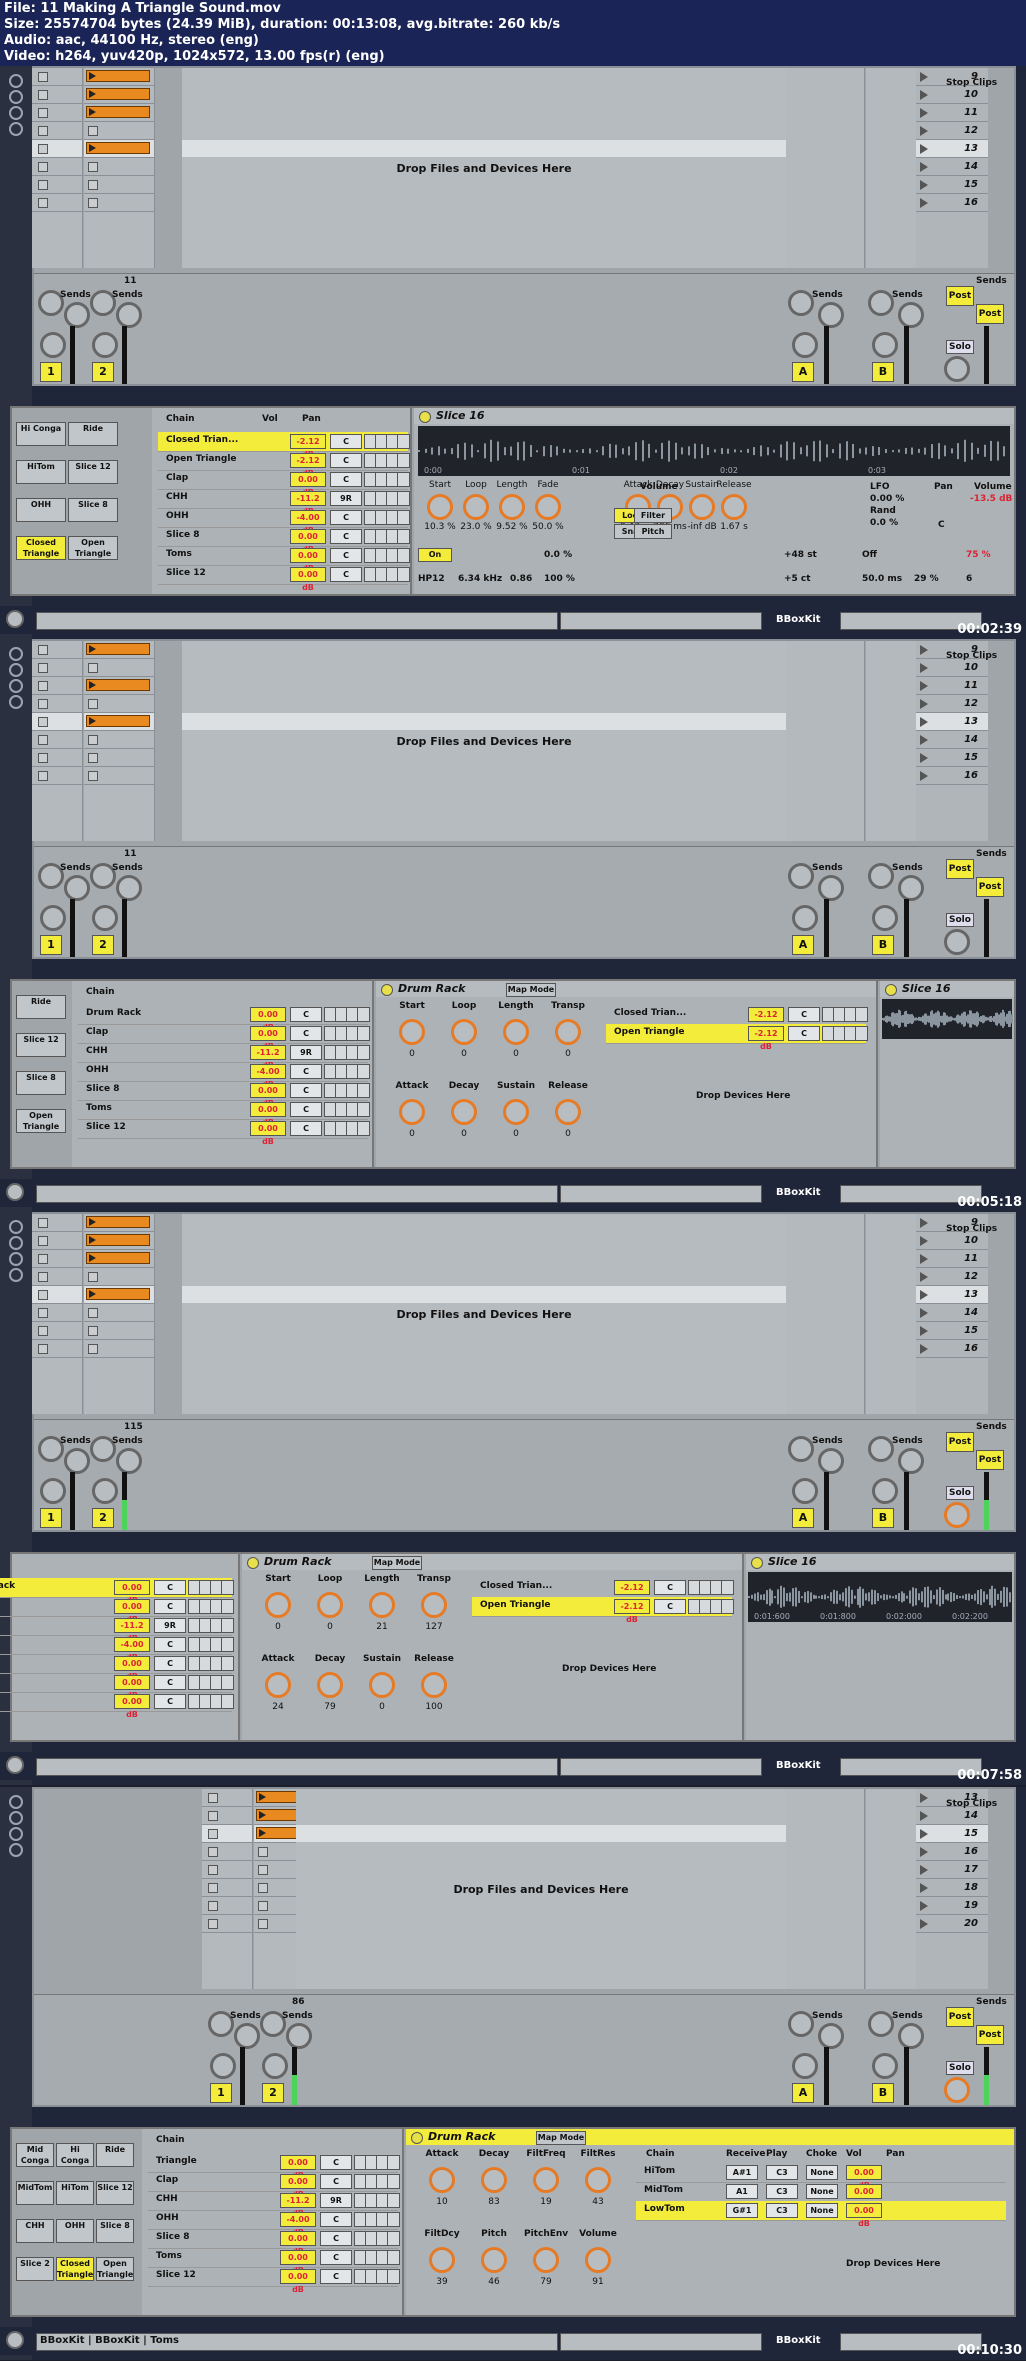  Describe the element at coordinates (797, 579) in the screenshot. I see `detune-value: +5 ct` at that location.